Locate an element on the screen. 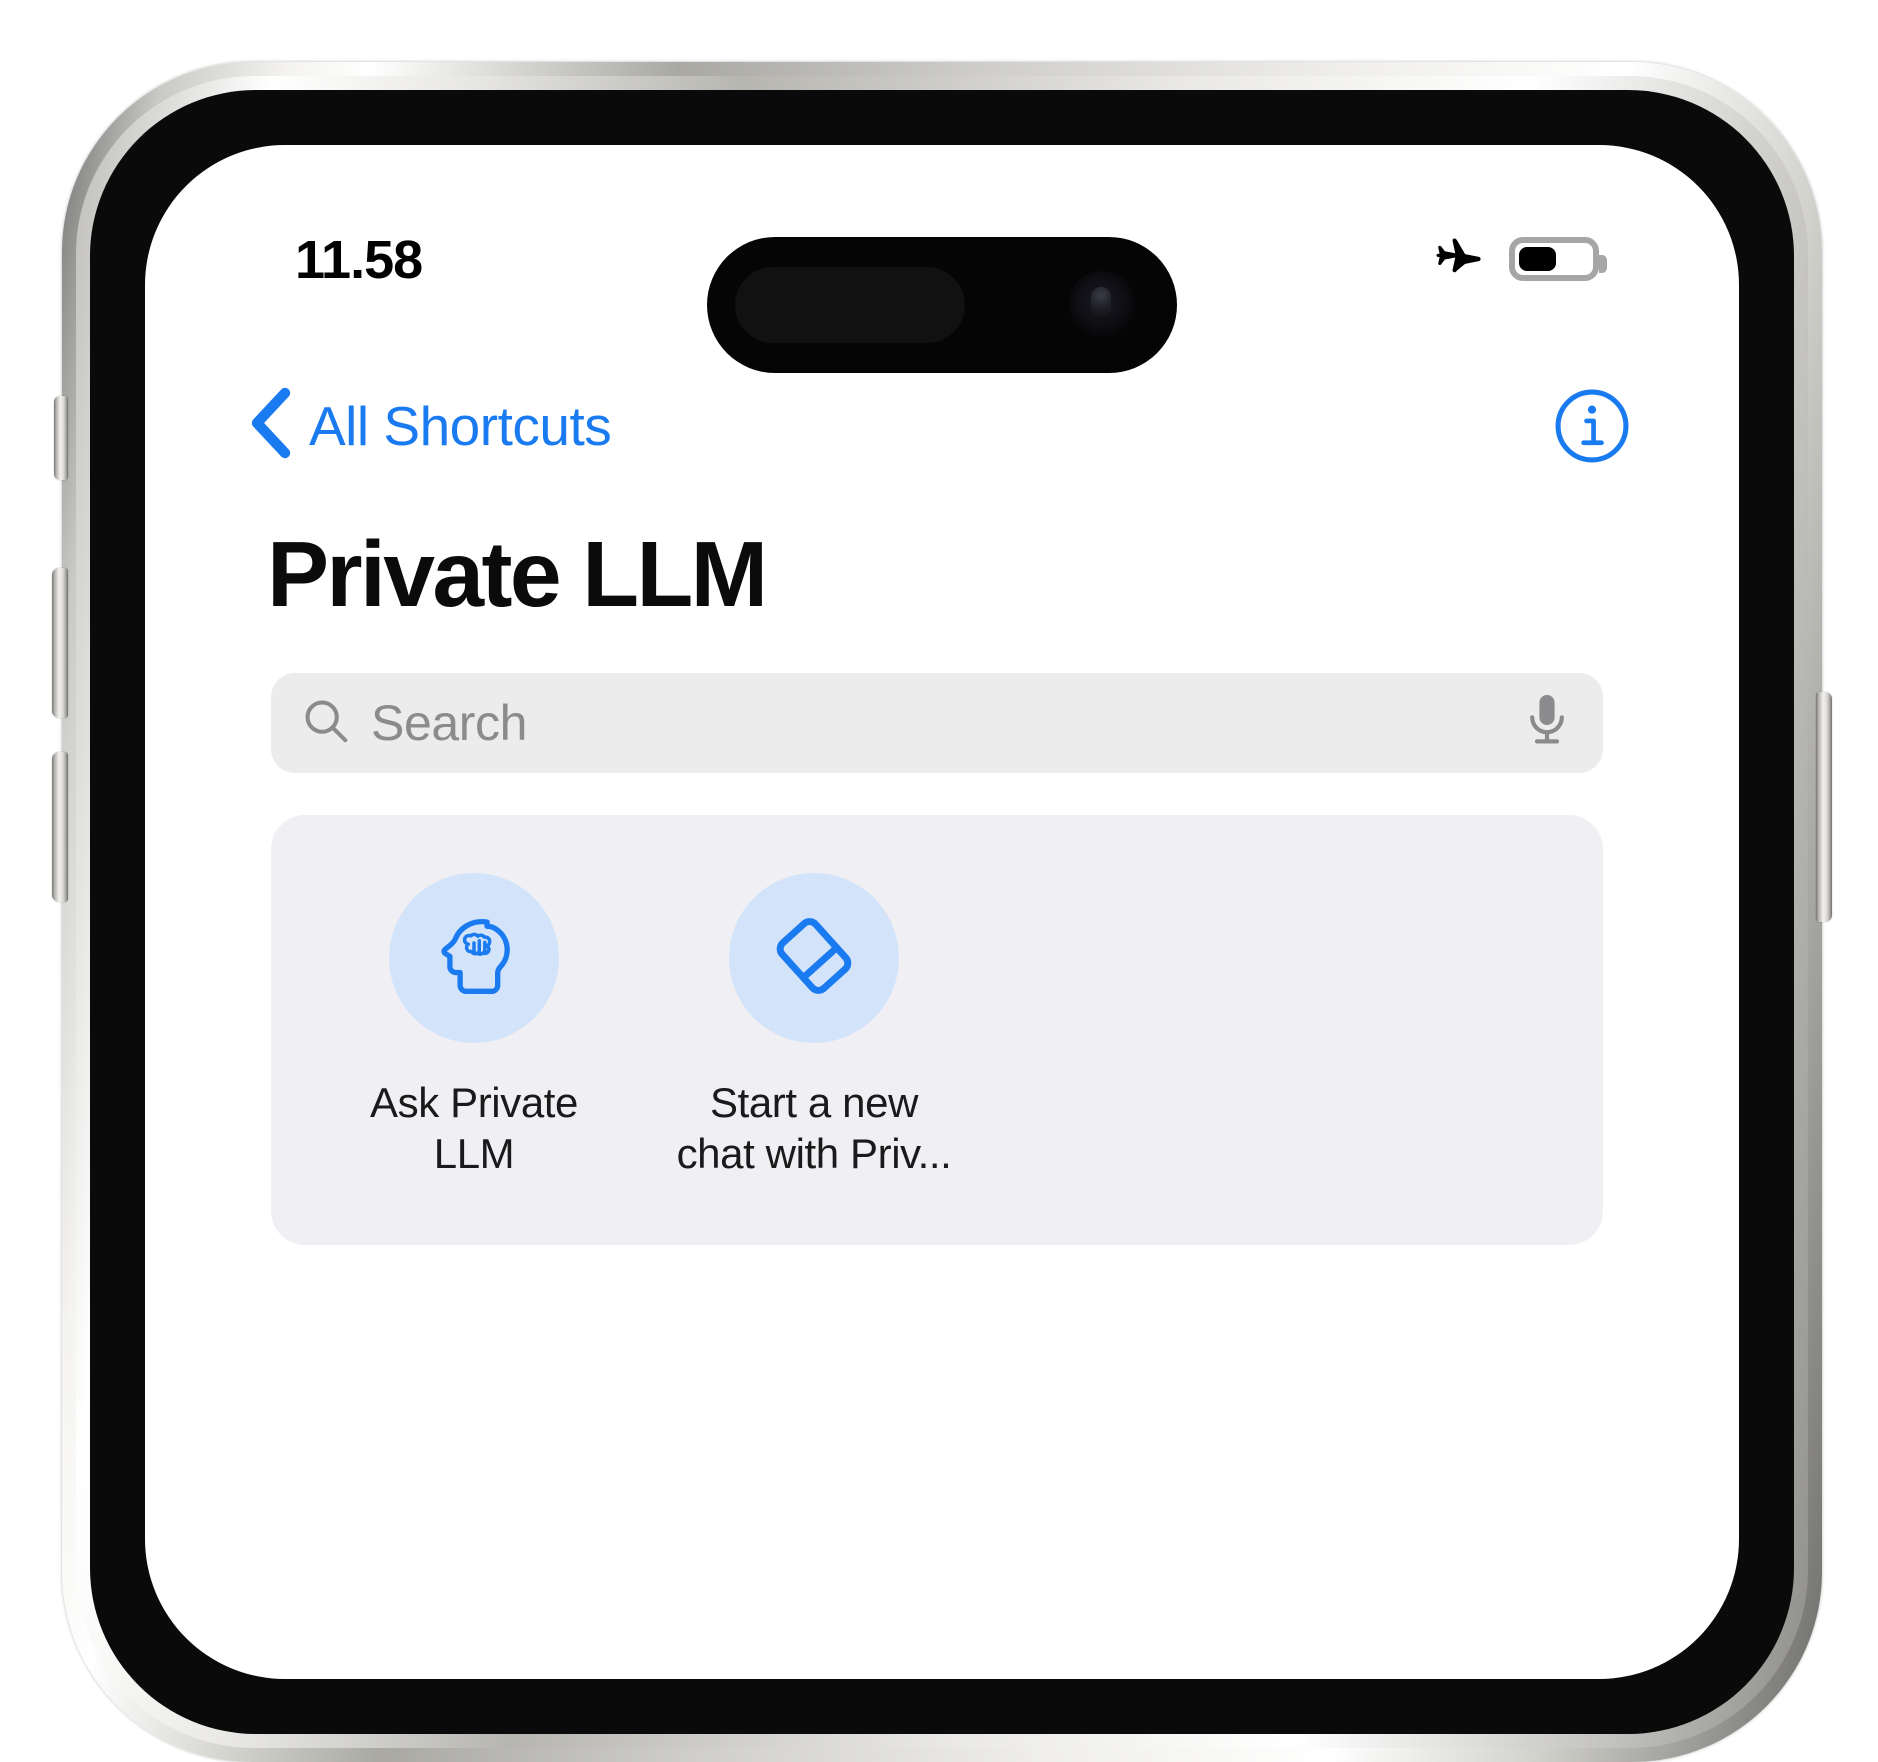  head-brain-icon is located at coordinates (474, 958).